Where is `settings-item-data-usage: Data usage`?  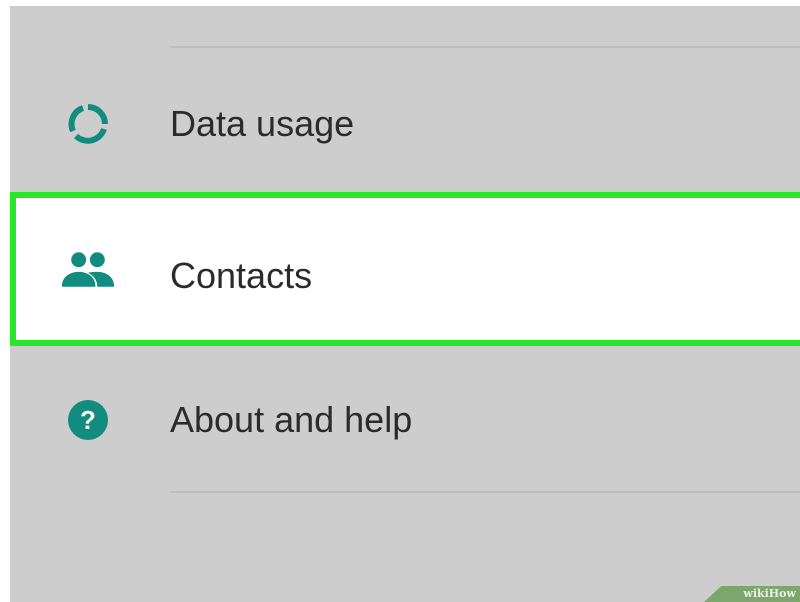 settings-item-data-usage: Data usage is located at coordinates (405, 124).